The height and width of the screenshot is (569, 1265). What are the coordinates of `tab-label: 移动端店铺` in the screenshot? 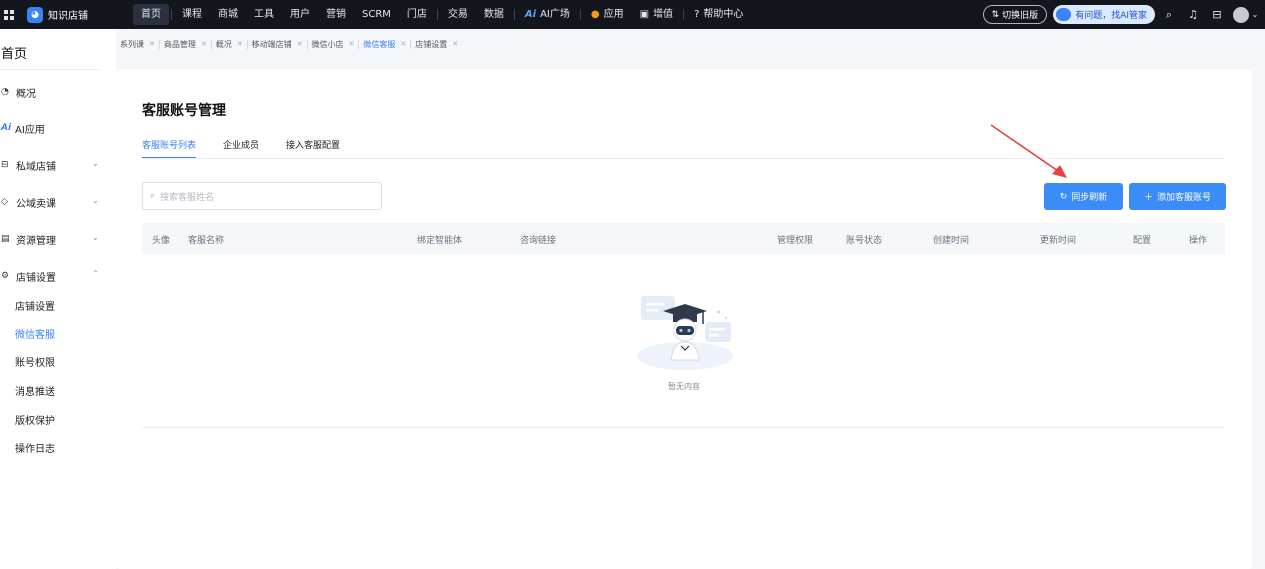 It's located at (271, 44).